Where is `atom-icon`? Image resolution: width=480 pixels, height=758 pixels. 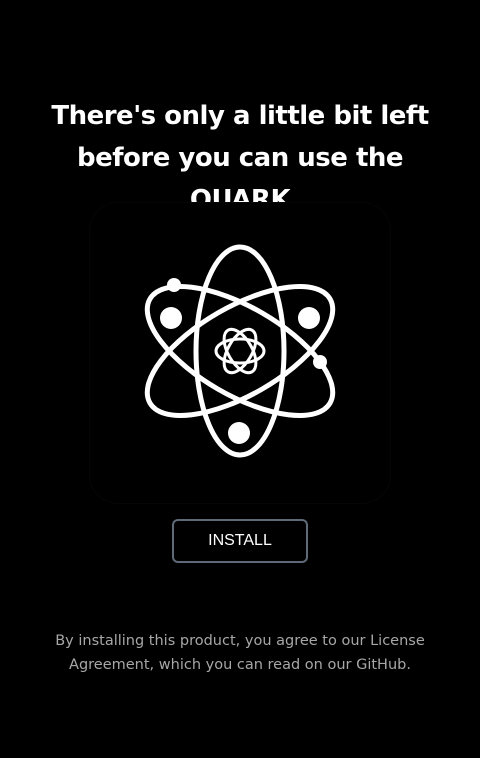 atom-icon is located at coordinates (240, 351).